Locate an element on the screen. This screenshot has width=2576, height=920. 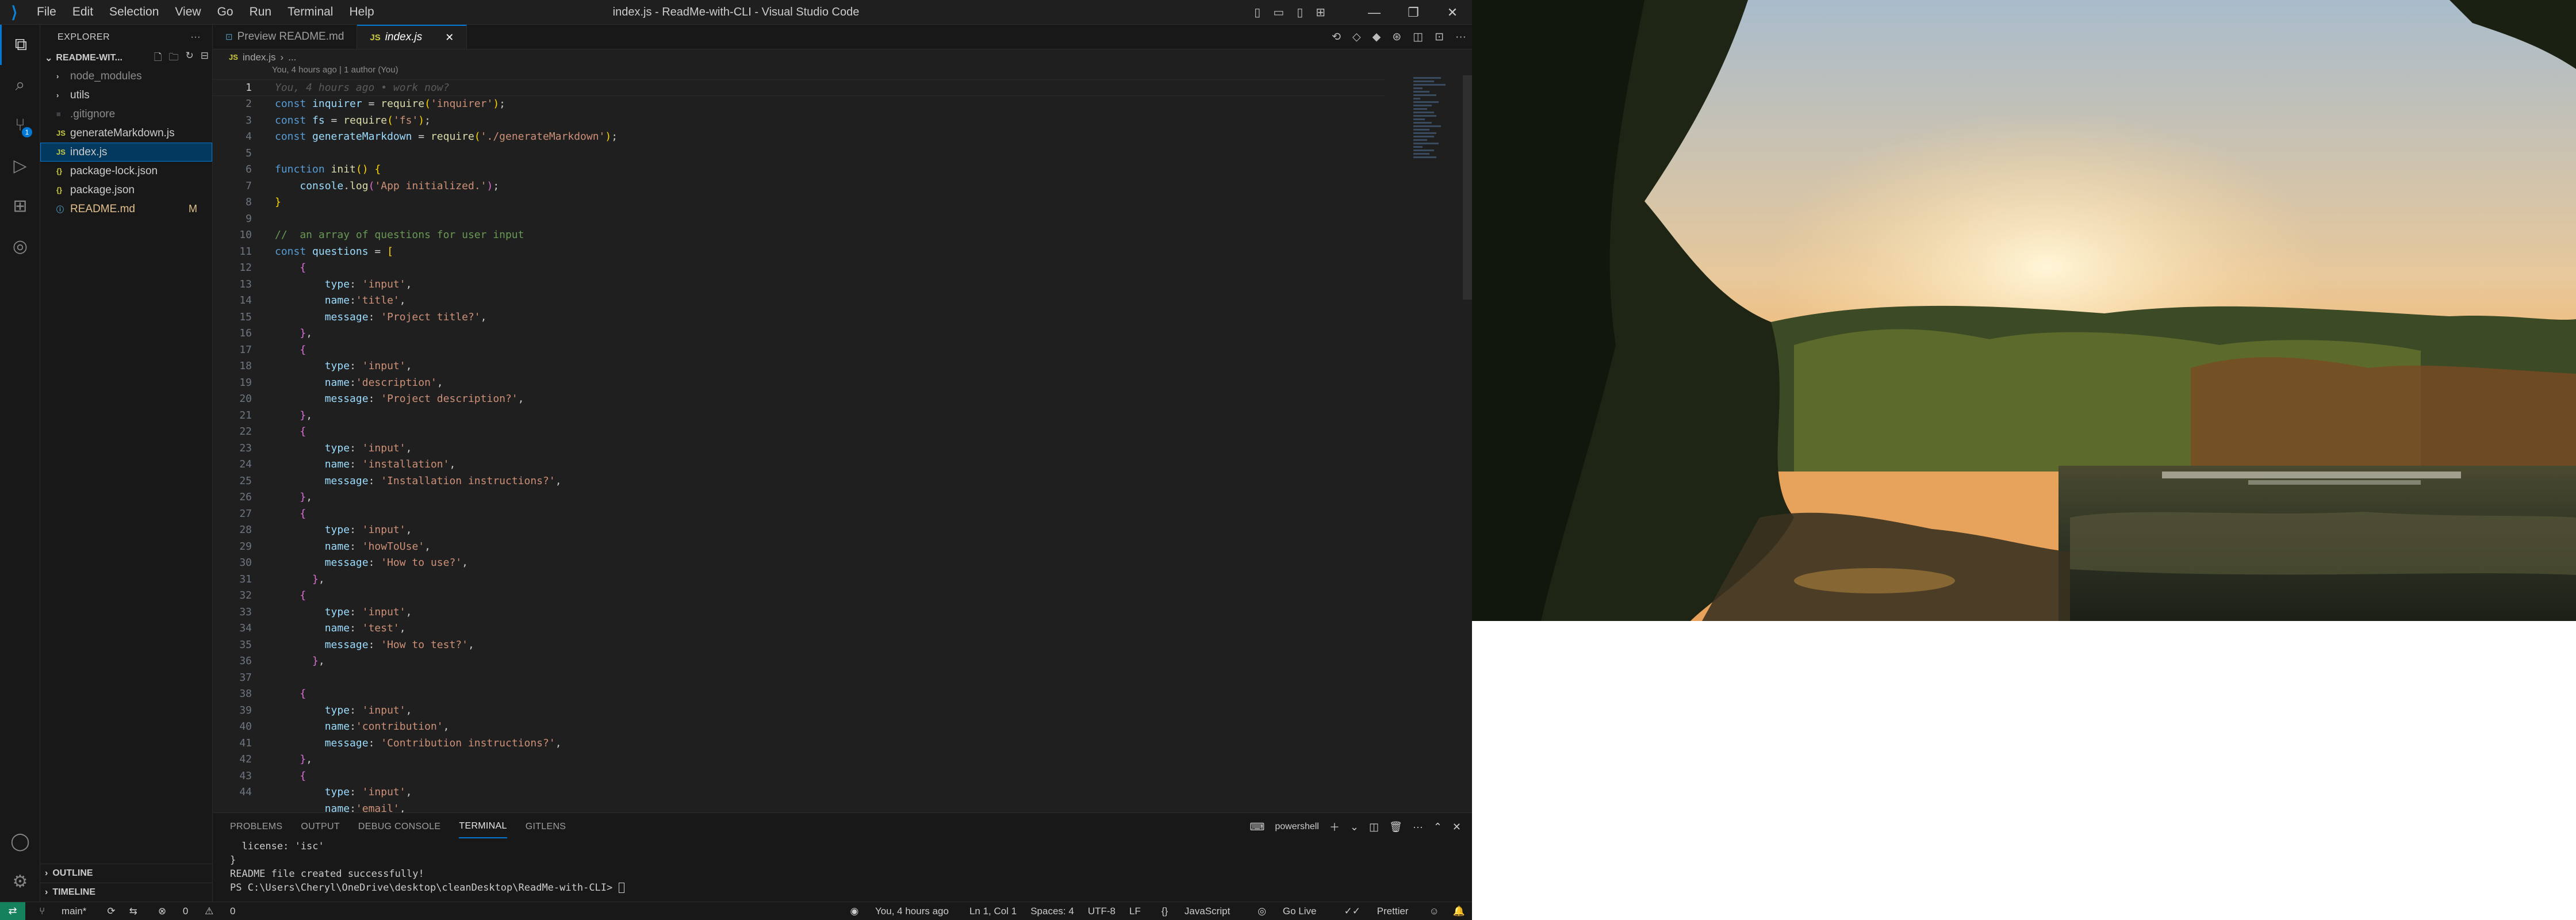
preview-icon: ⊡ is located at coordinates (229, 37).